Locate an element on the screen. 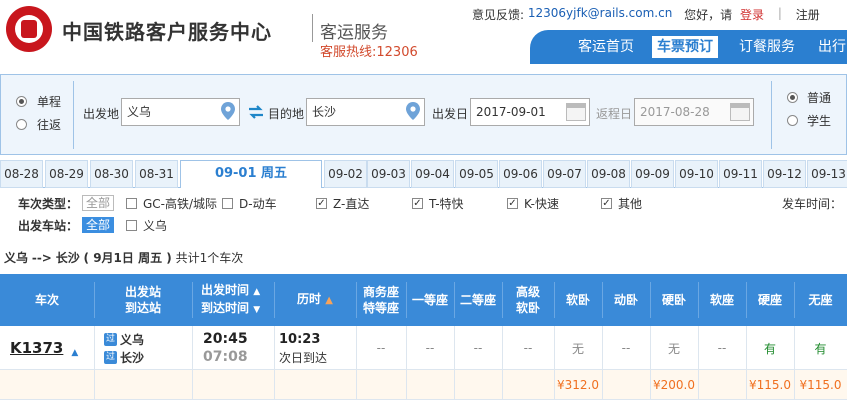 Image resolution: width=847 pixels, height=410 pixels. train-number-cell: K1373 ▲ is located at coordinates (44, 348).